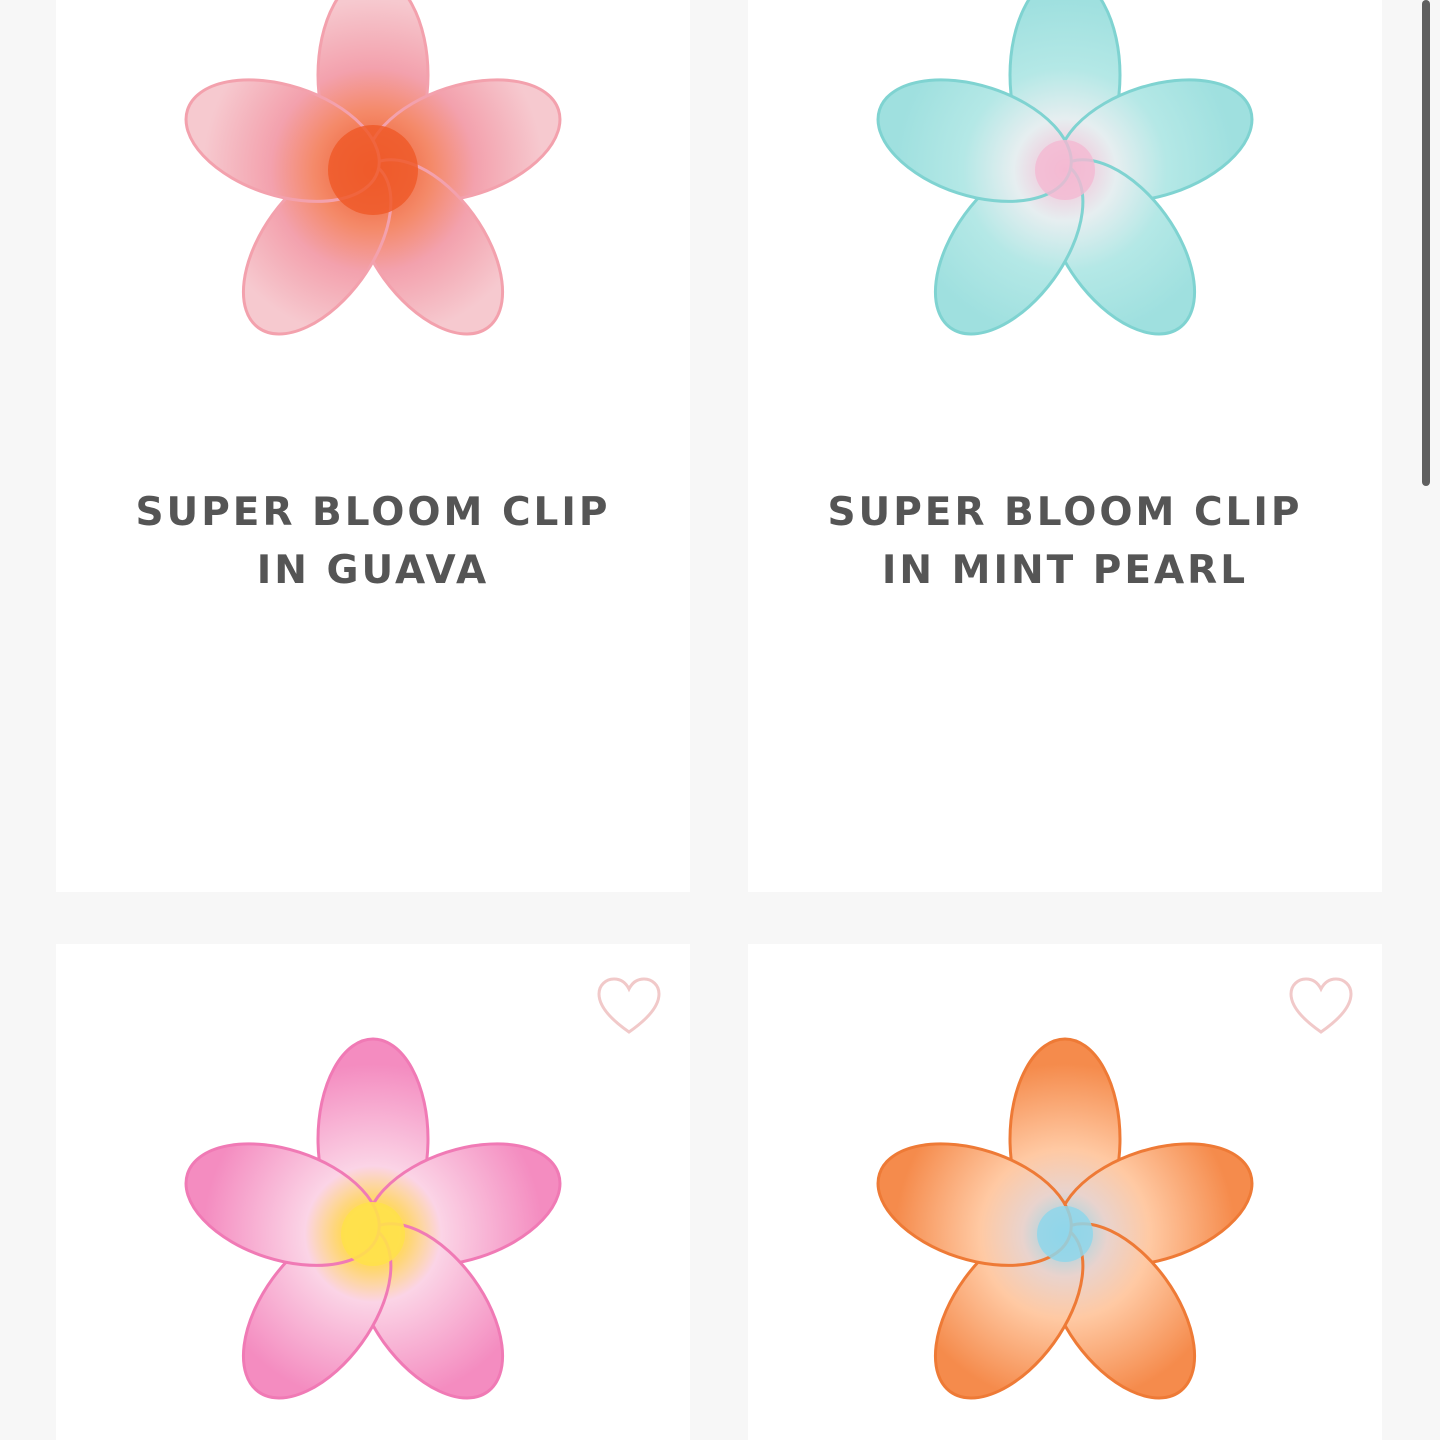  What do you see at coordinates (1065, 1234) in the screenshot?
I see `product-image-orange-clip` at bounding box center [1065, 1234].